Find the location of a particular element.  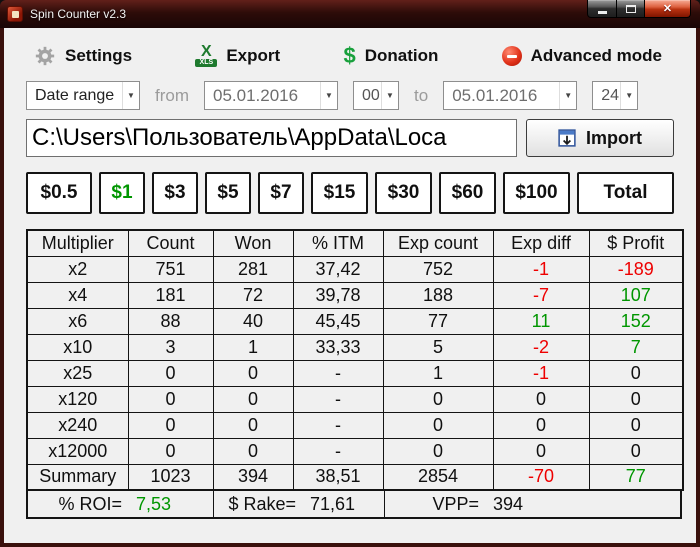

table-cell: -1 is located at coordinates (541, 373).